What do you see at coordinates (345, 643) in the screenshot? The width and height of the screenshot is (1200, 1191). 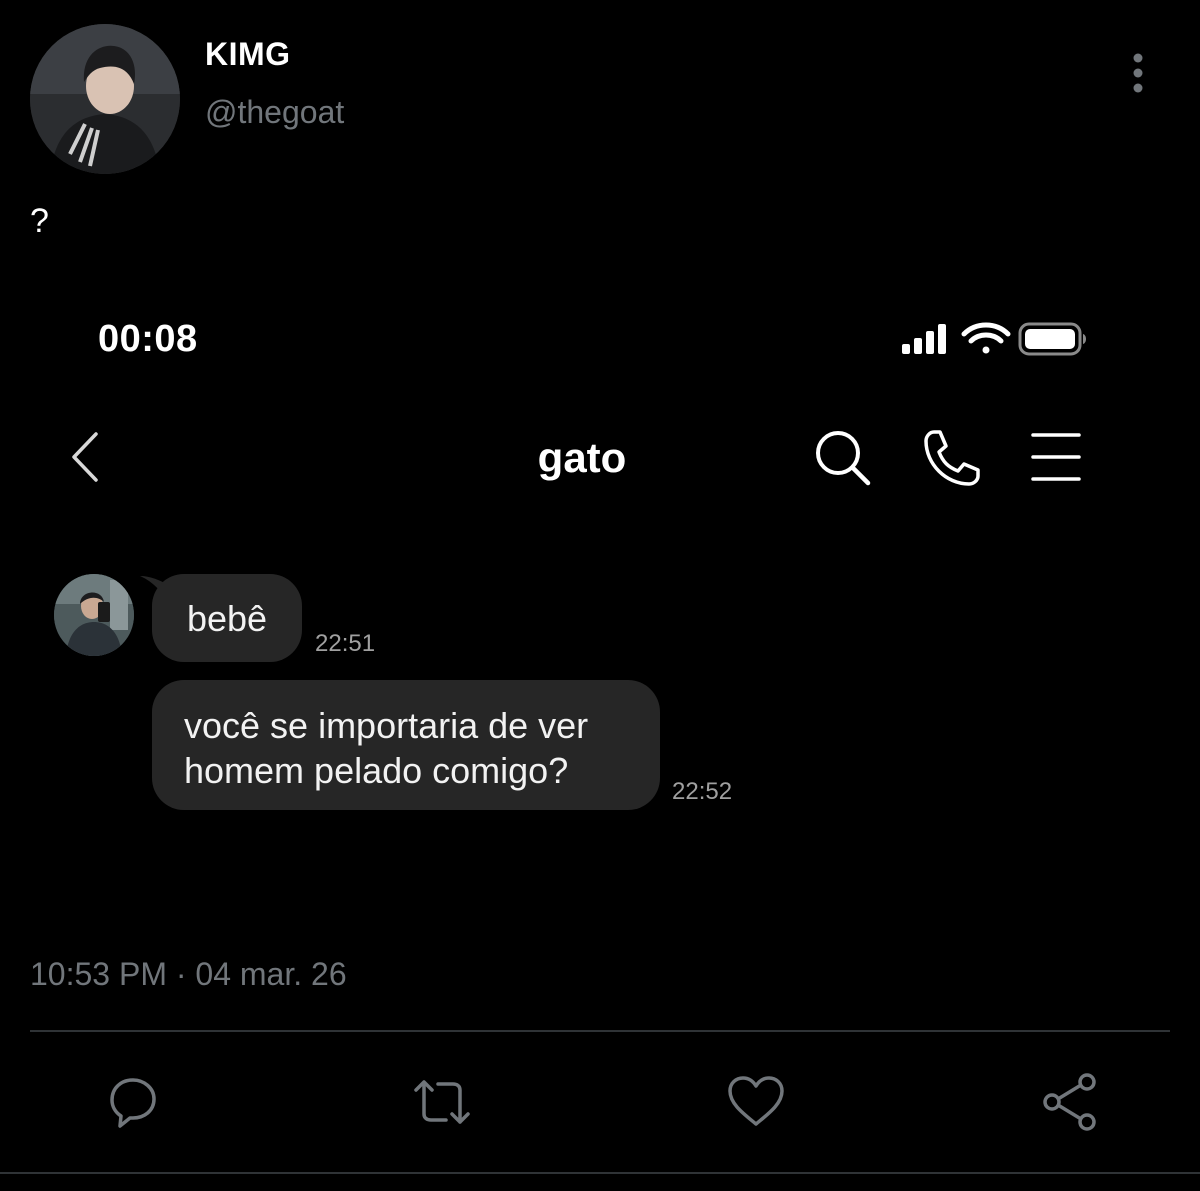 I see `message-time: 22:51` at bounding box center [345, 643].